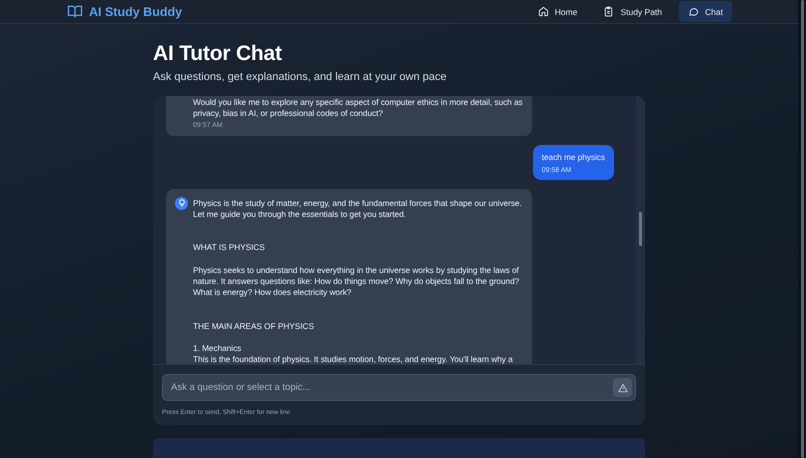  I want to click on nav-link: Chat, so click(705, 11).